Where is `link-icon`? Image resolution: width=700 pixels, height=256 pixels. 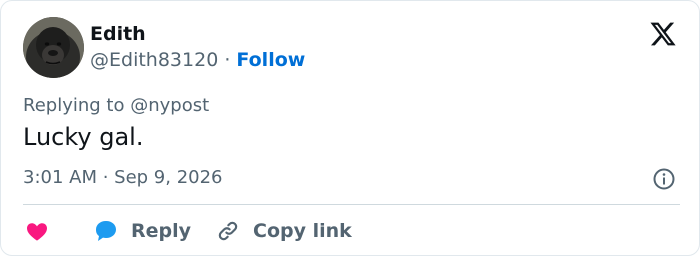
link-icon is located at coordinates (228, 231).